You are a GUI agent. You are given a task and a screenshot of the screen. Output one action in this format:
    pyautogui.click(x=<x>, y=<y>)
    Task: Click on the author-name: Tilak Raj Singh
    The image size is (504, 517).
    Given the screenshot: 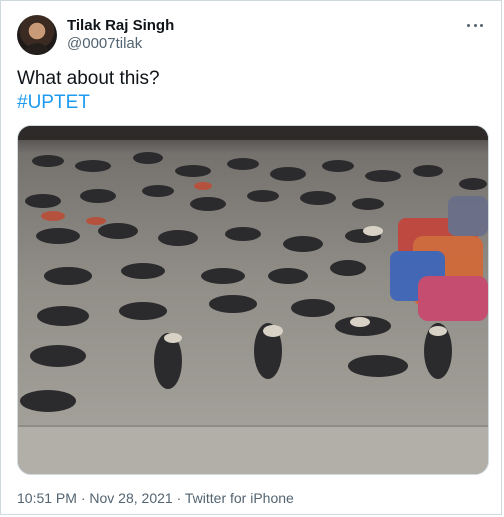 What is the action you would take?
    pyautogui.click(x=120, y=26)
    